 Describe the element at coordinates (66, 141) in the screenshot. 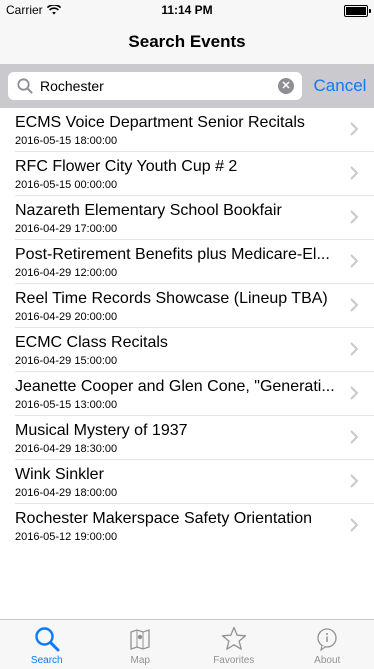

I see `event-datetime: 2016-05-15 18:00:00` at that location.